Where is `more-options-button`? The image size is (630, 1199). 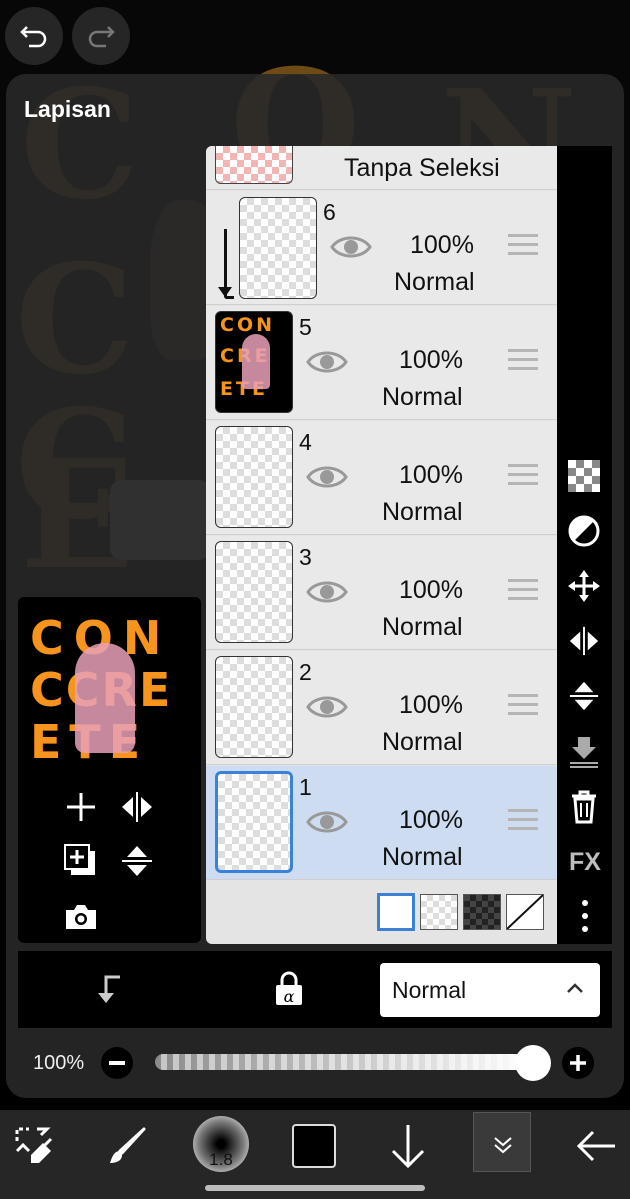 more-options-button is located at coordinates (585, 916).